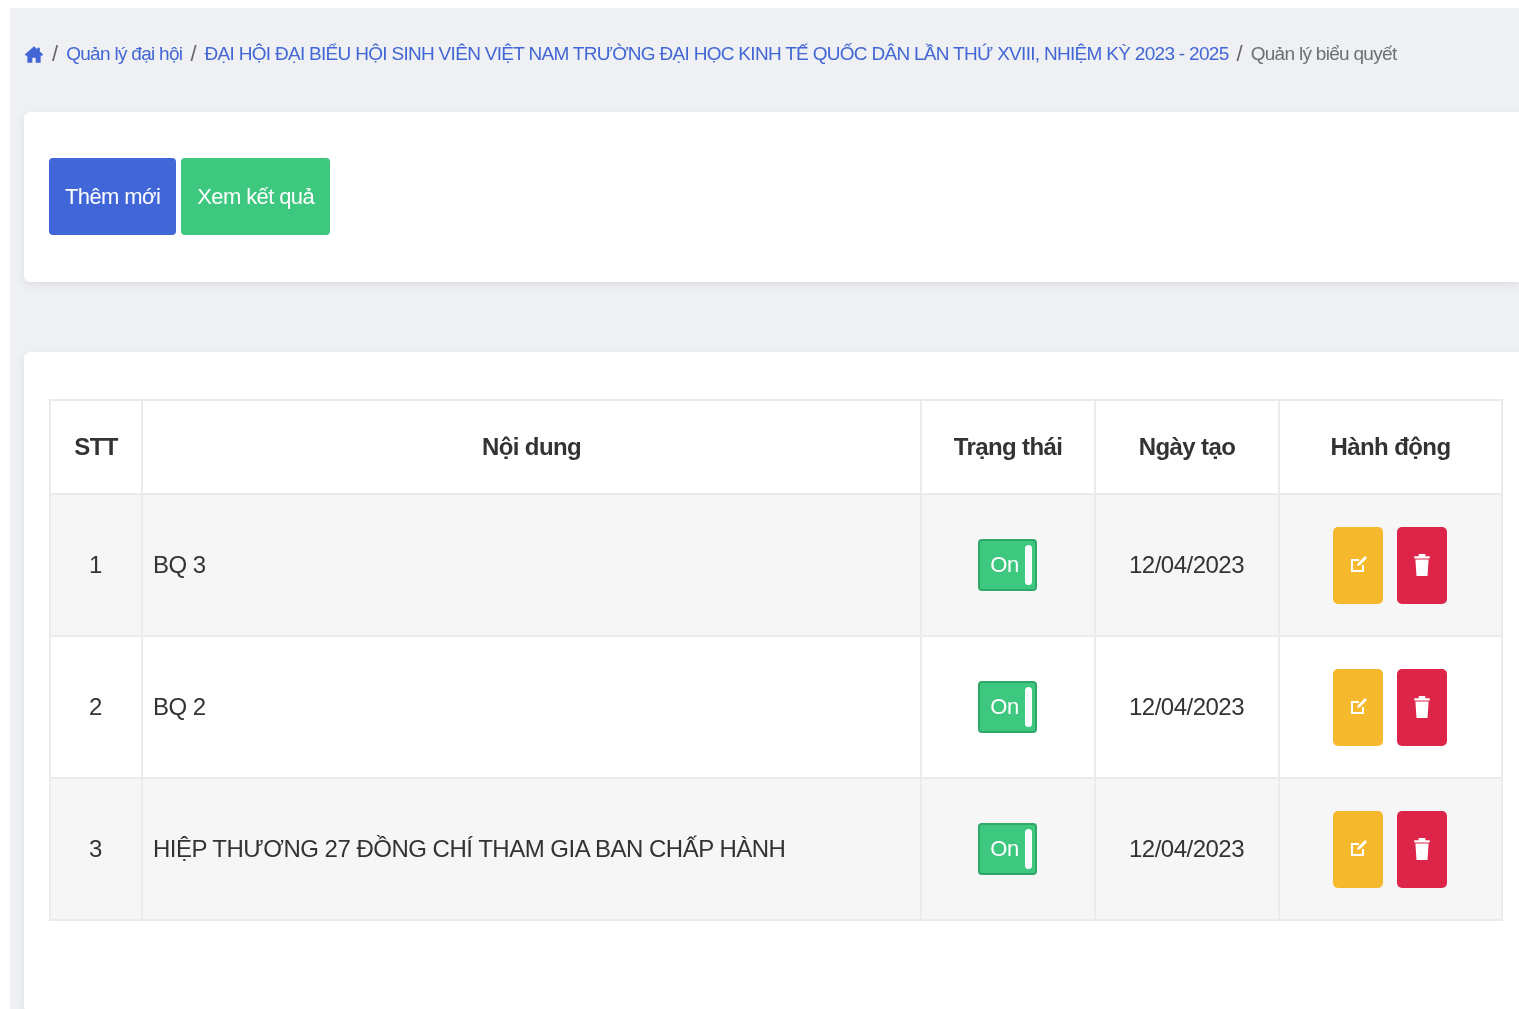  Describe the element at coordinates (96, 565) in the screenshot. I see `table-cell: 1` at that location.